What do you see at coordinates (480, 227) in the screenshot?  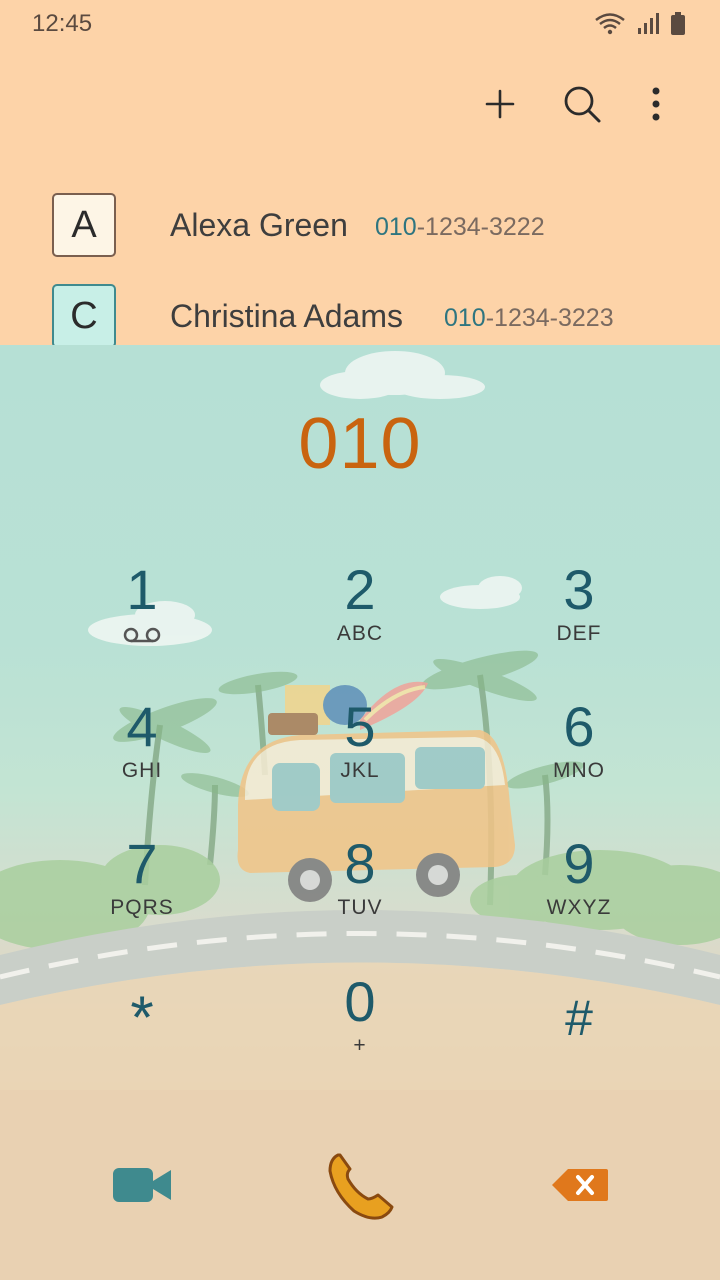 I see `number-rest: -1234-3222` at bounding box center [480, 227].